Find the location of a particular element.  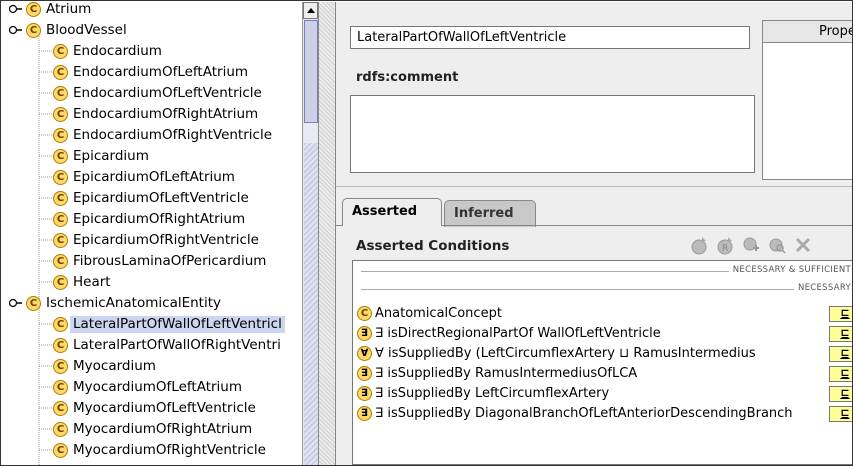

tree-item-label: MyocardiumOfLeftAtrium is located at coordinates (158, 387).